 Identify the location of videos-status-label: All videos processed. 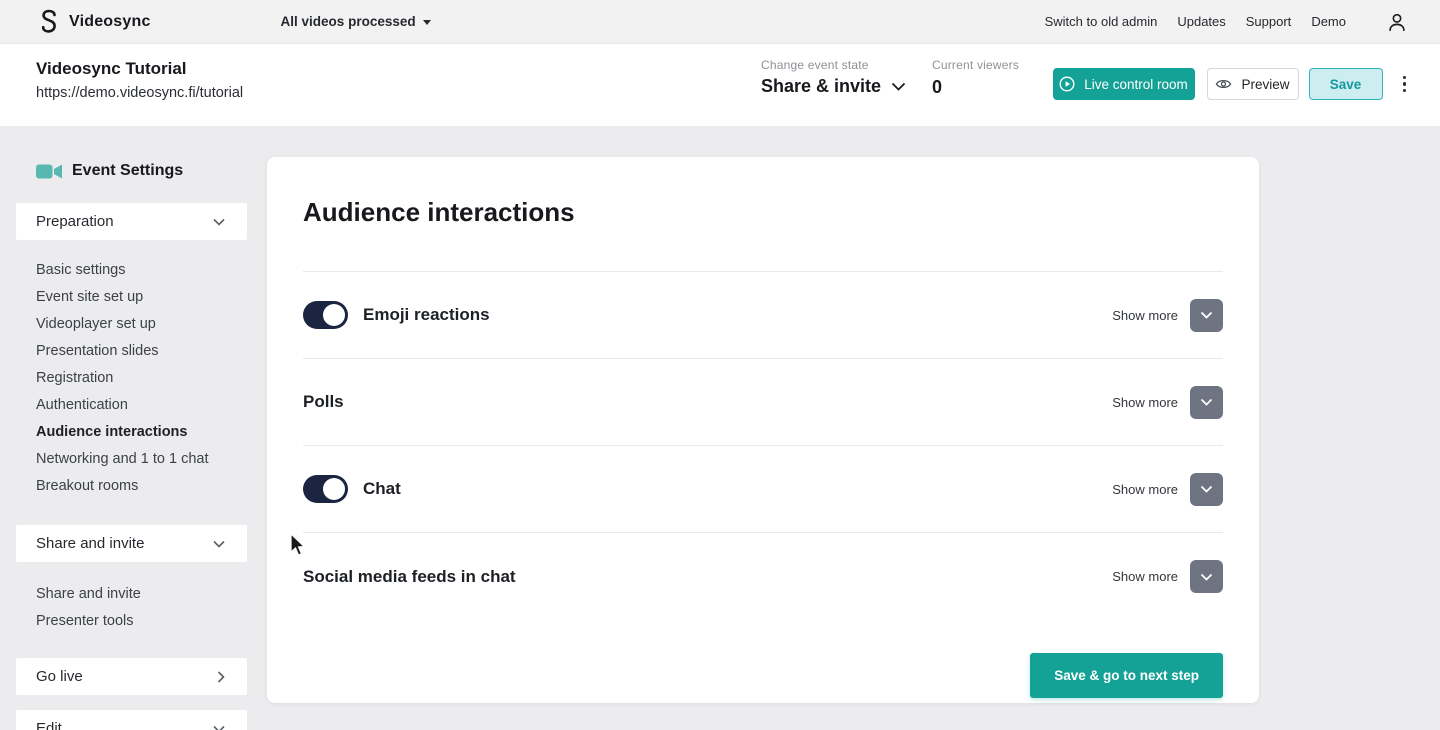
(348, 21).